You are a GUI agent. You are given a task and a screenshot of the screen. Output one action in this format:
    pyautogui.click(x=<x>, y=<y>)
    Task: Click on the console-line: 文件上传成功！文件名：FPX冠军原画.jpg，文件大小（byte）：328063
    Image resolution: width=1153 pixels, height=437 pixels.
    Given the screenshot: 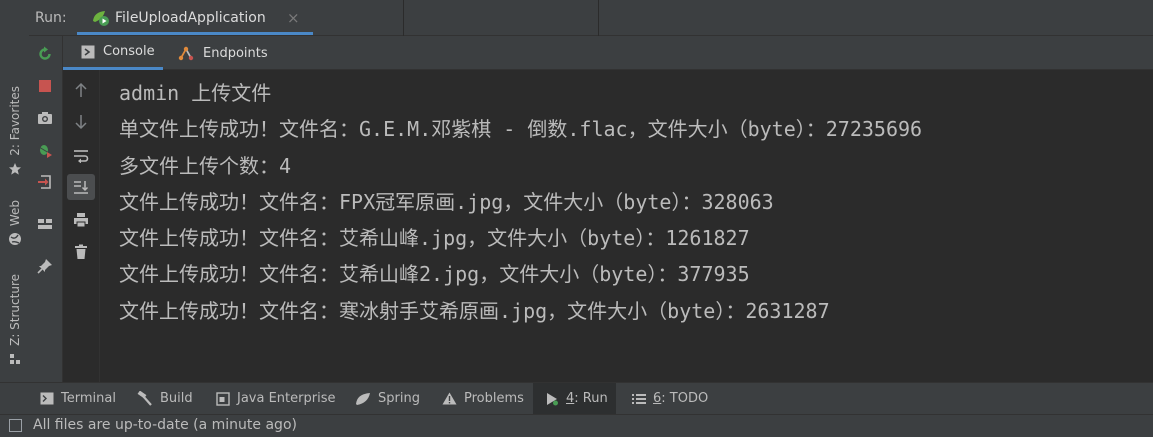 What is the action you would take?
    pyautogui.click(x=446, y=202)
    